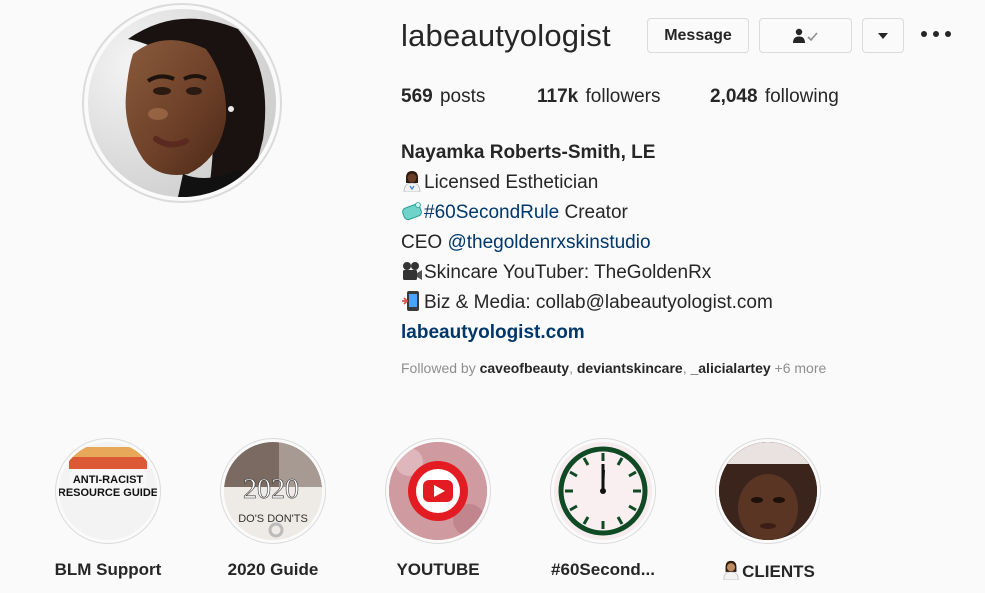  I want to click on stat-value: 2,048, so click(734, 96).